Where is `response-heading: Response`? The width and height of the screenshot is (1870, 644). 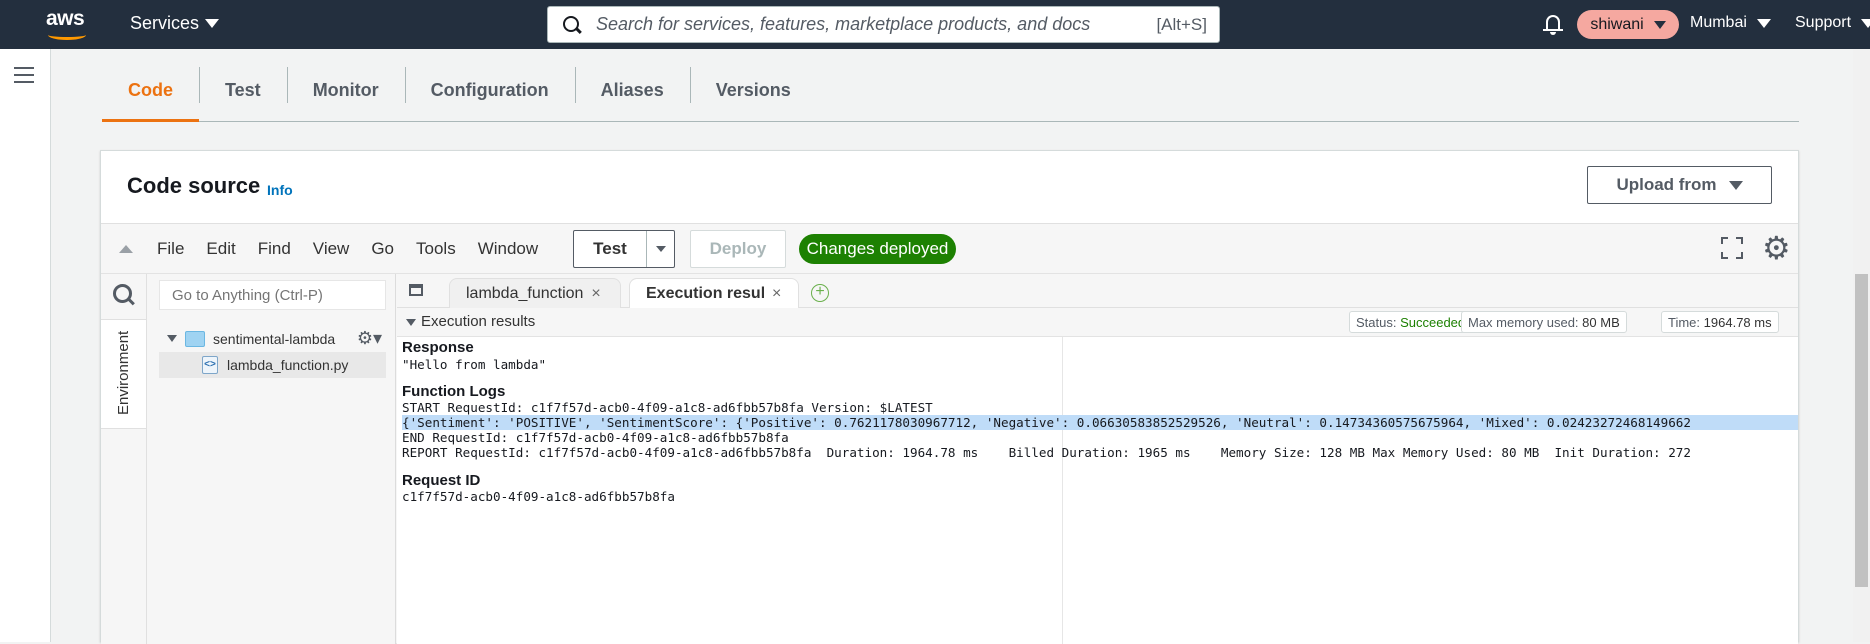
response-heading: Response is located at coordinates (438, 347).